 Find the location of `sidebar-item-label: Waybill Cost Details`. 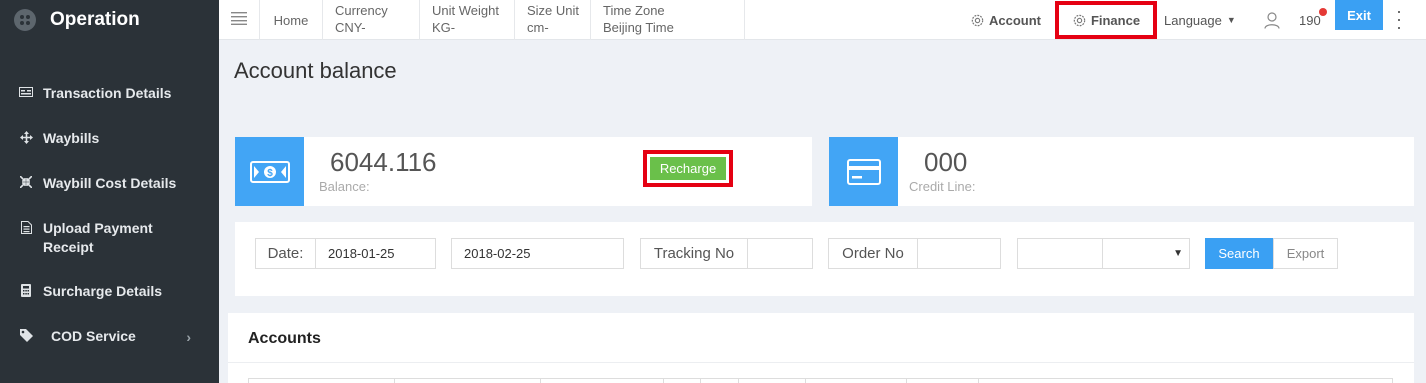

sidebar-item-label: Waybill Cost Details is located at coordinates (110, 183).